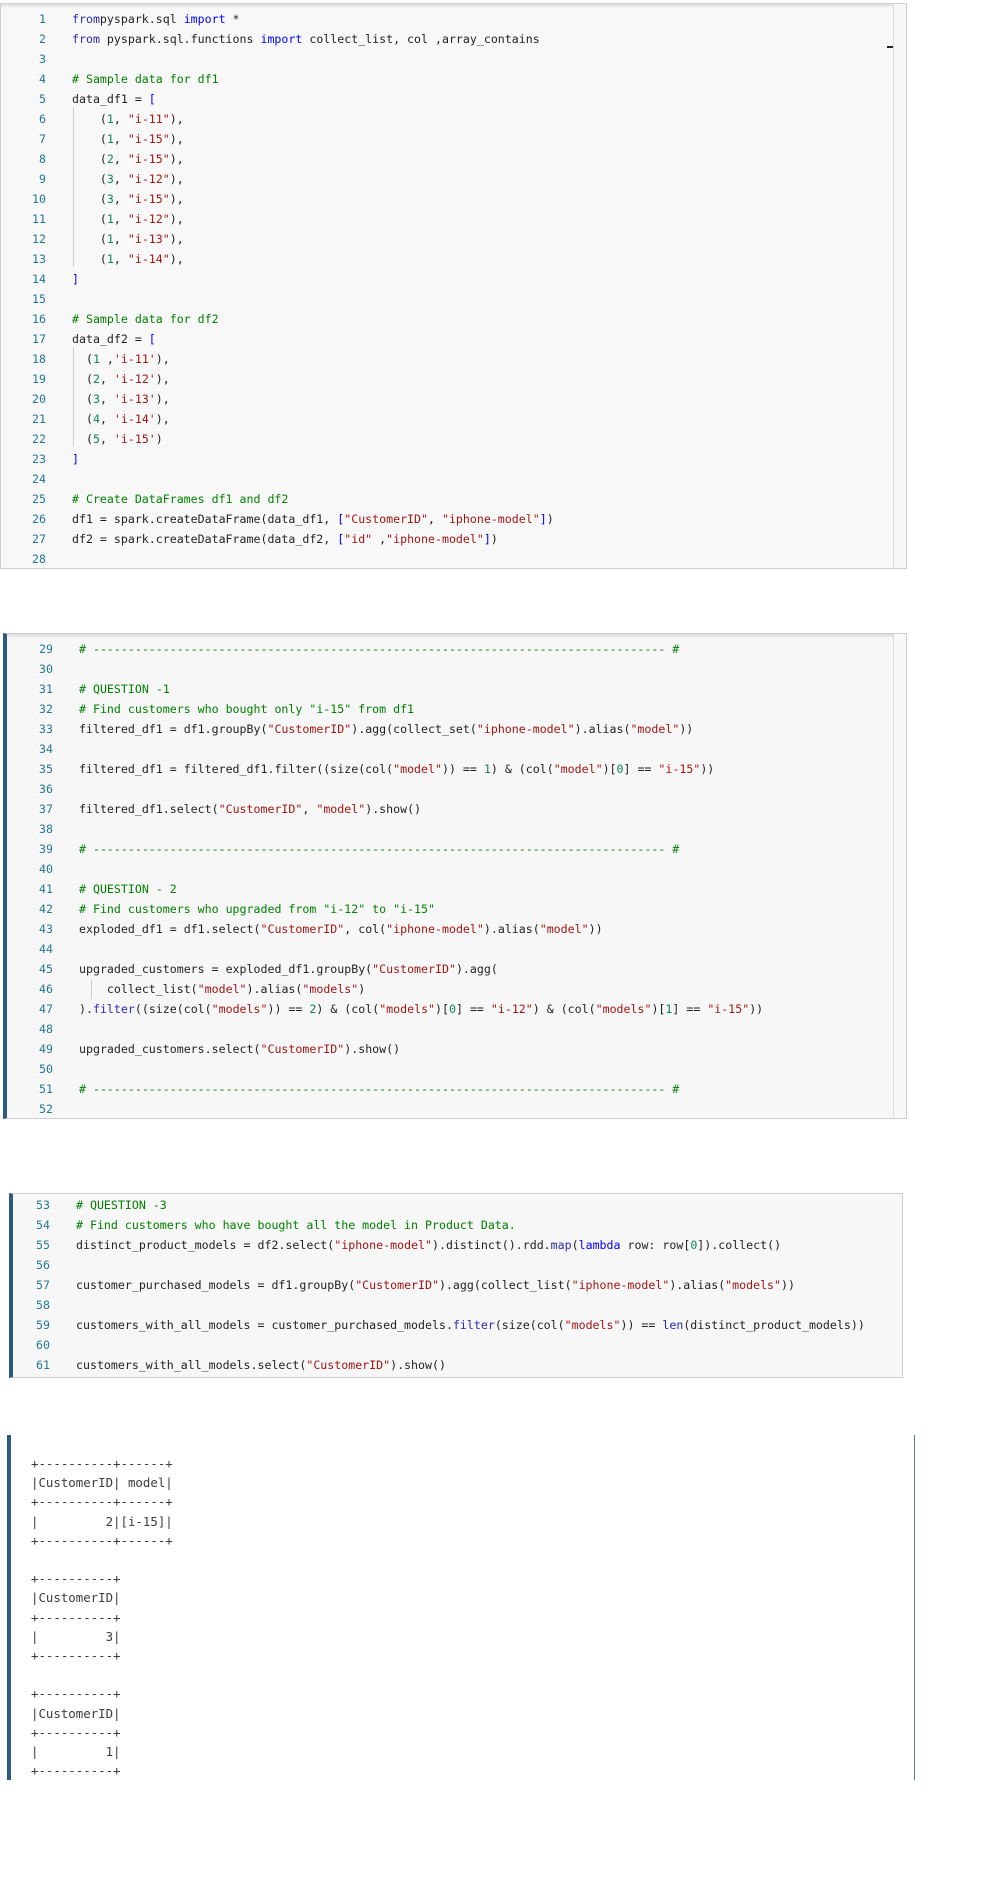 The height and width of the screenshot is (1904, 992). What do you see at coordinates (453, 219) in the screenshot?
I see `code-line: 11 (1, "i-12"),` at bounding box center [453, 219].